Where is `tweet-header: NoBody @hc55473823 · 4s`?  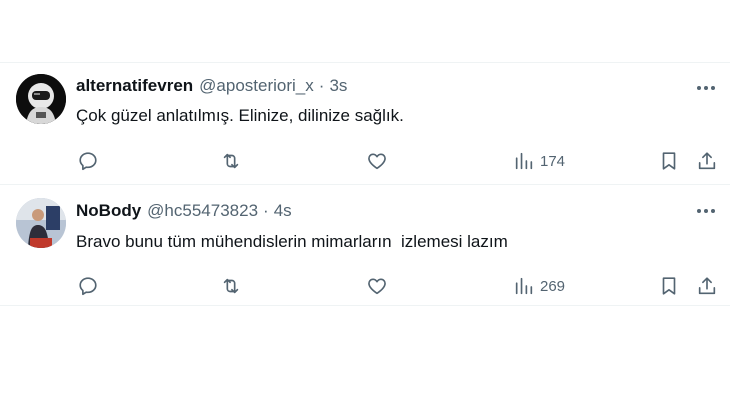 tweet-header: NoBody @hc55473823 · 4s is located at coordinates (184, 211).